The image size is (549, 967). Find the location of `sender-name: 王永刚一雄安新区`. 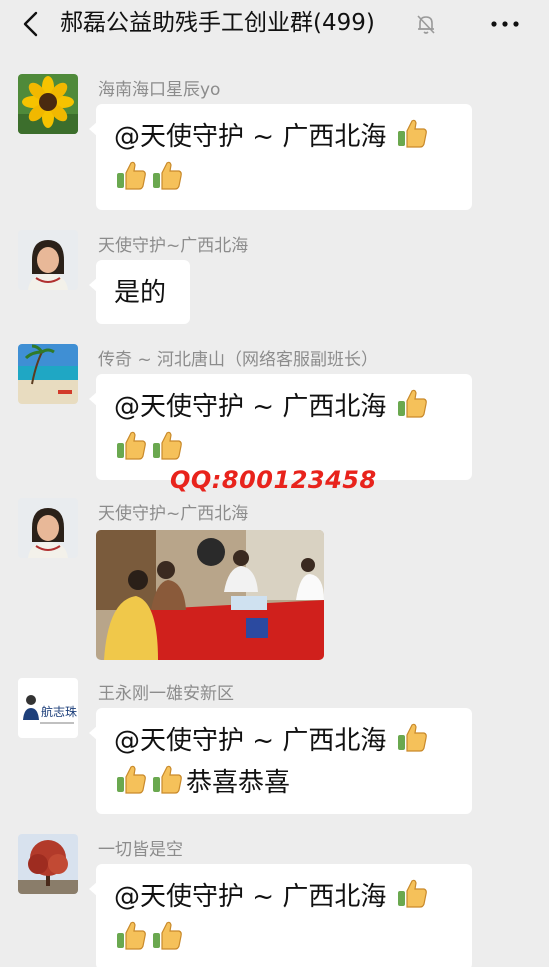

sender-name: 王永刚一雄安新区 is located at coordinates (166, 694).